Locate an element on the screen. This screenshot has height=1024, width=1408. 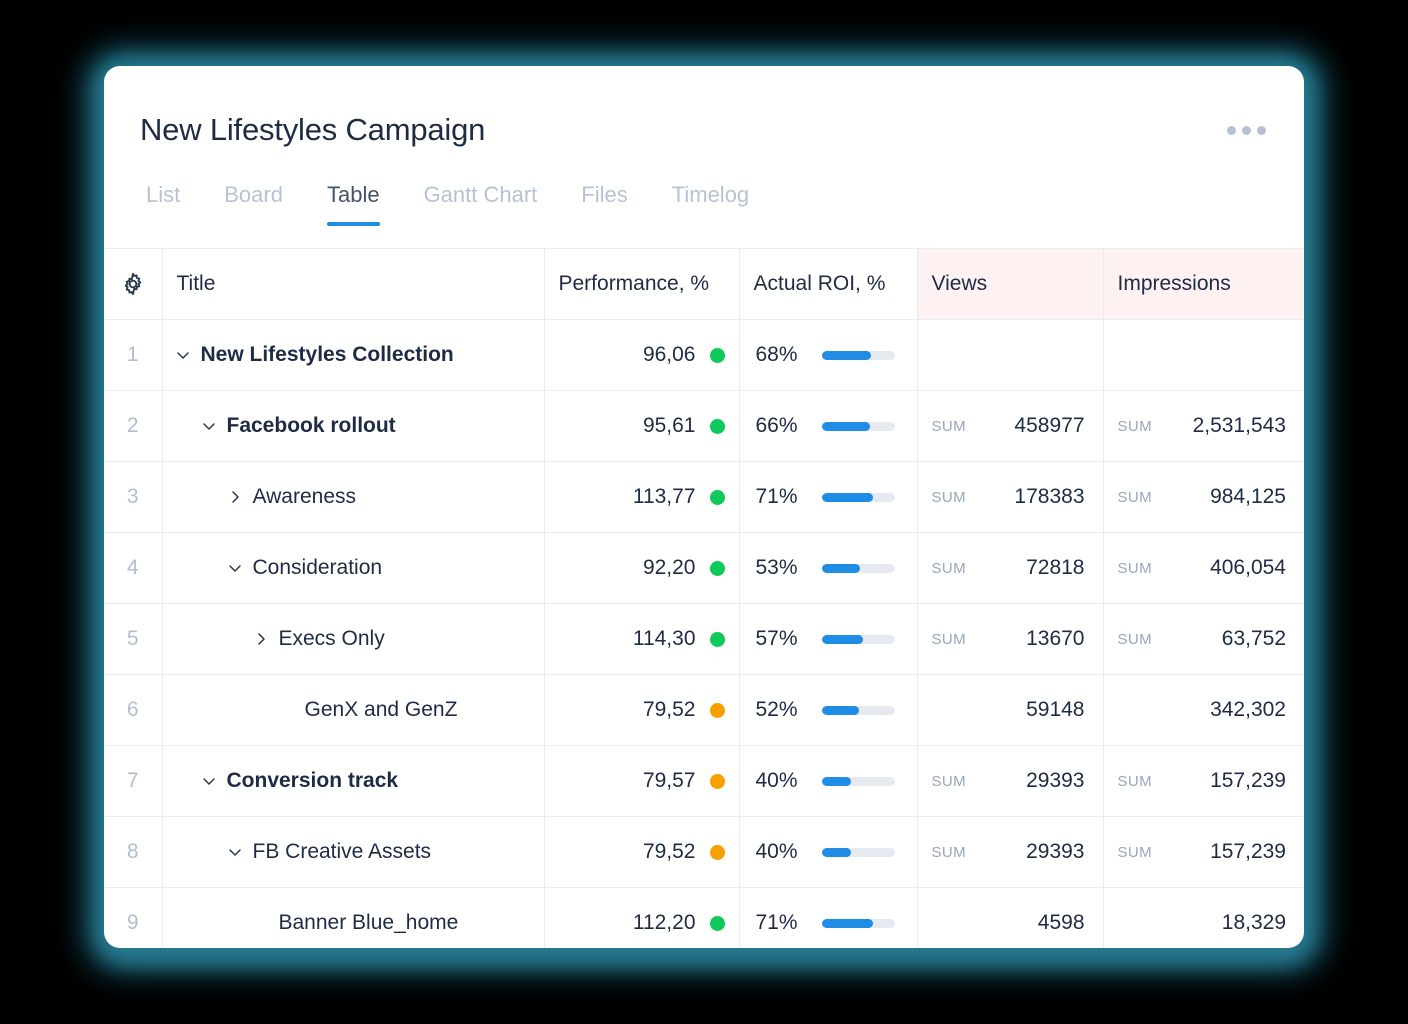
row-title-cell: FB Creative Assets is located at coordinates (353, 852).